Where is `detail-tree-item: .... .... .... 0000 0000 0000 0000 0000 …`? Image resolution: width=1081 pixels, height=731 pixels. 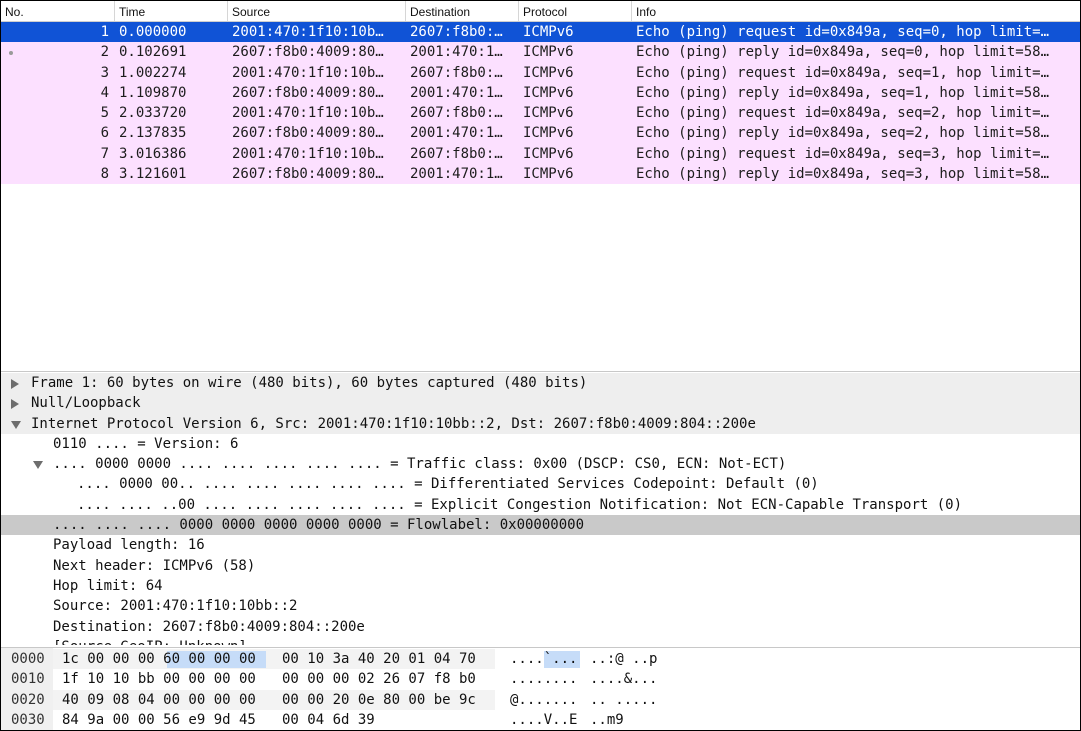 detail-tree-item: .... .... .... 0000 0000 0000 0000 0000 … is located at coordinates (540, 525).